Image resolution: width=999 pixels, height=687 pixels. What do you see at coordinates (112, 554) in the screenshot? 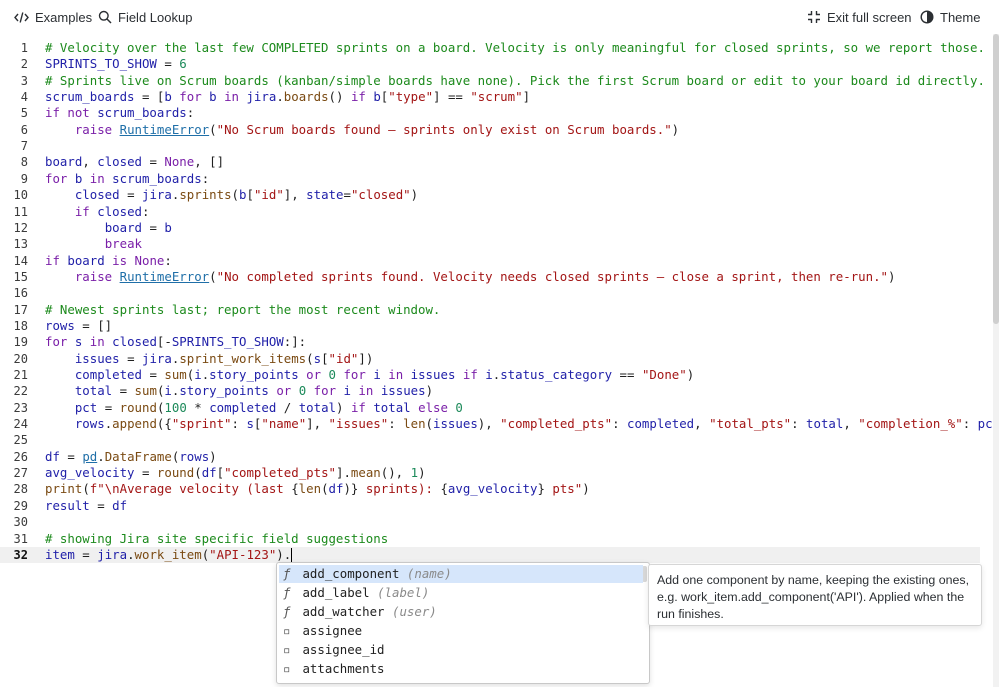
I see `code-token: jira` at bounding box center [112, 554].